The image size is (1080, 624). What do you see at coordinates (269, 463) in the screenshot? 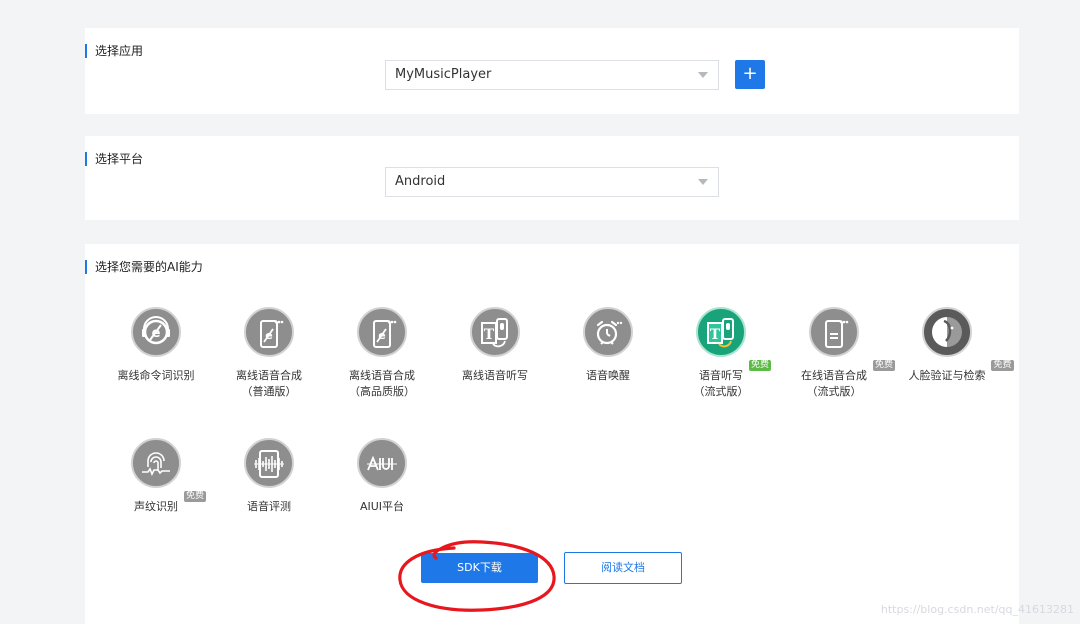
I see `speech-eval-icon` at bounding box center [269, 463].